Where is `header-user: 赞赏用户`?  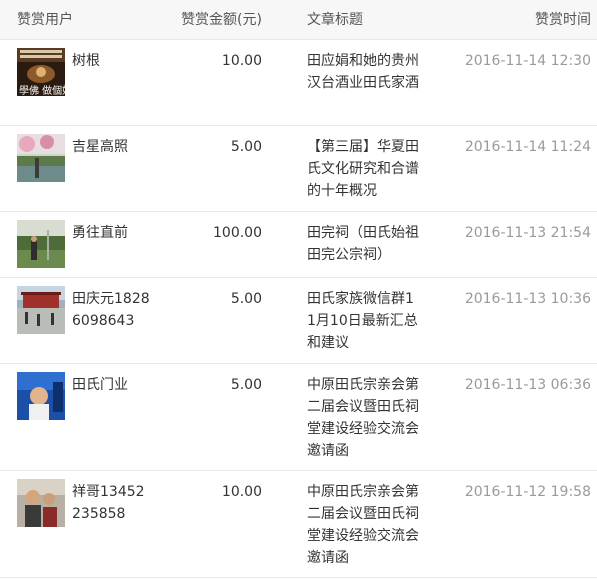
header-user: 赞赏用户 is located at coordinates (45, 20).